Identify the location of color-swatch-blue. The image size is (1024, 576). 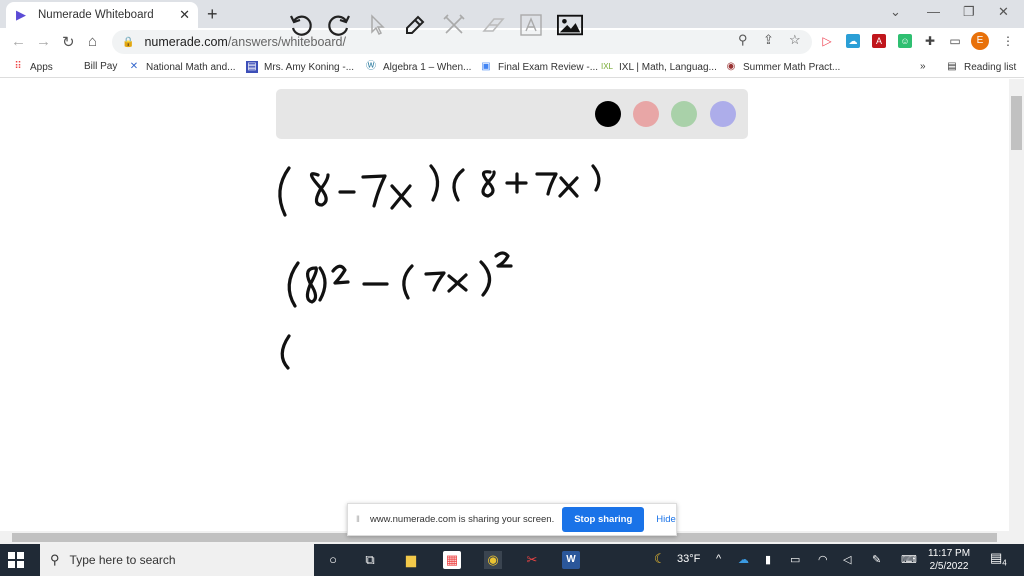
(723, 114).